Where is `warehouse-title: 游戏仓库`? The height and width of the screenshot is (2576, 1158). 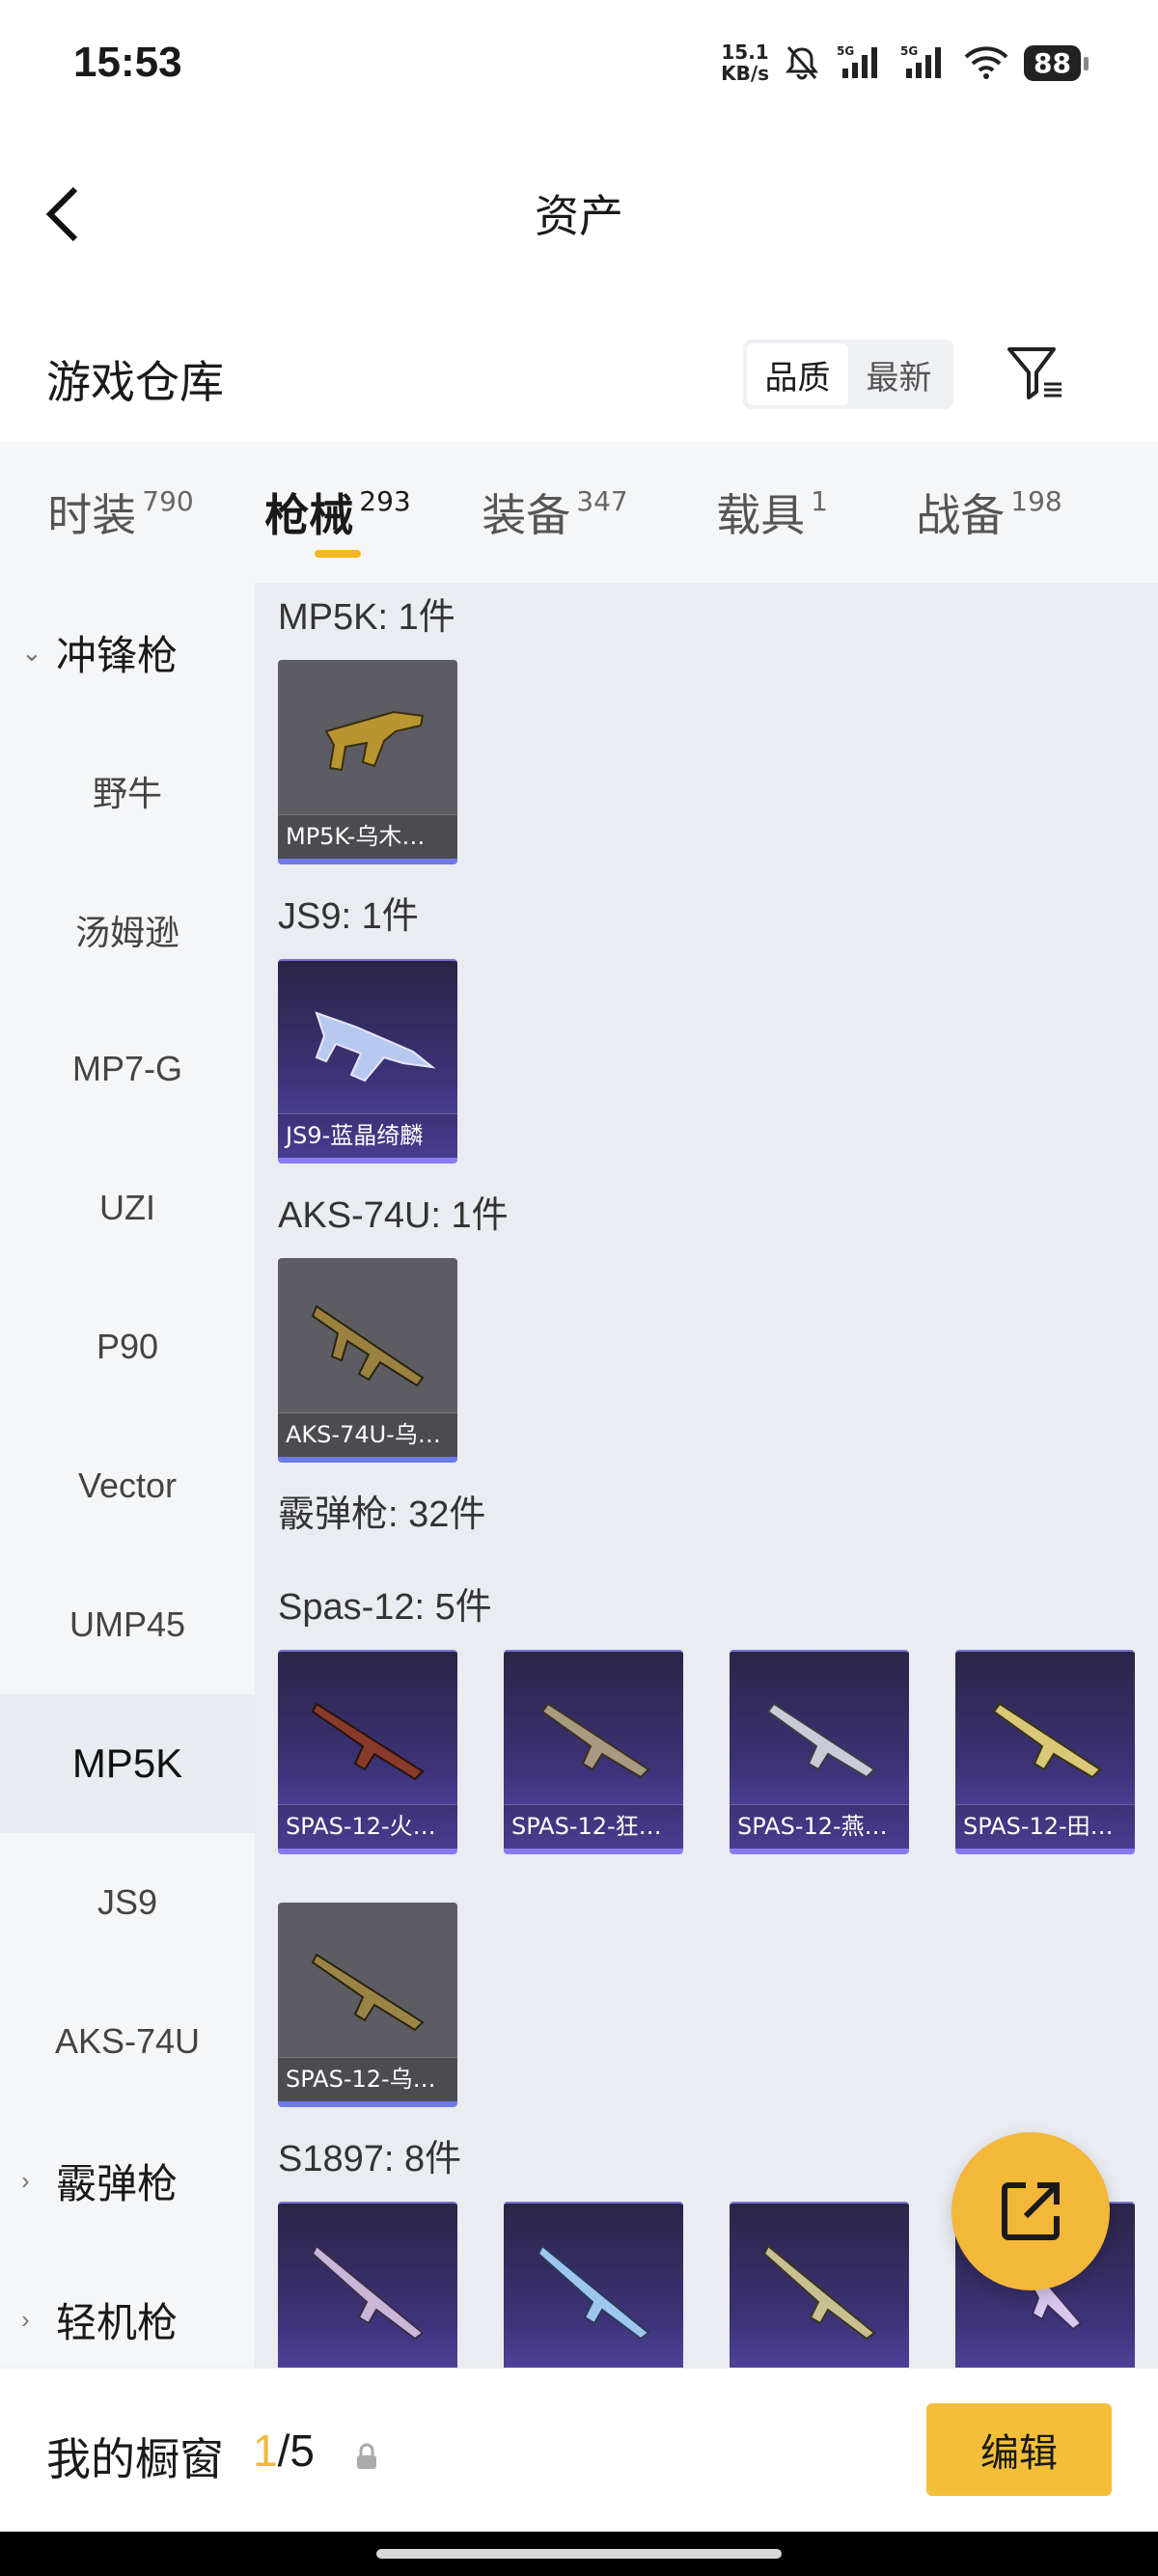 warehouse-title: 游戏仓库 is located at coordinates (135, 382).